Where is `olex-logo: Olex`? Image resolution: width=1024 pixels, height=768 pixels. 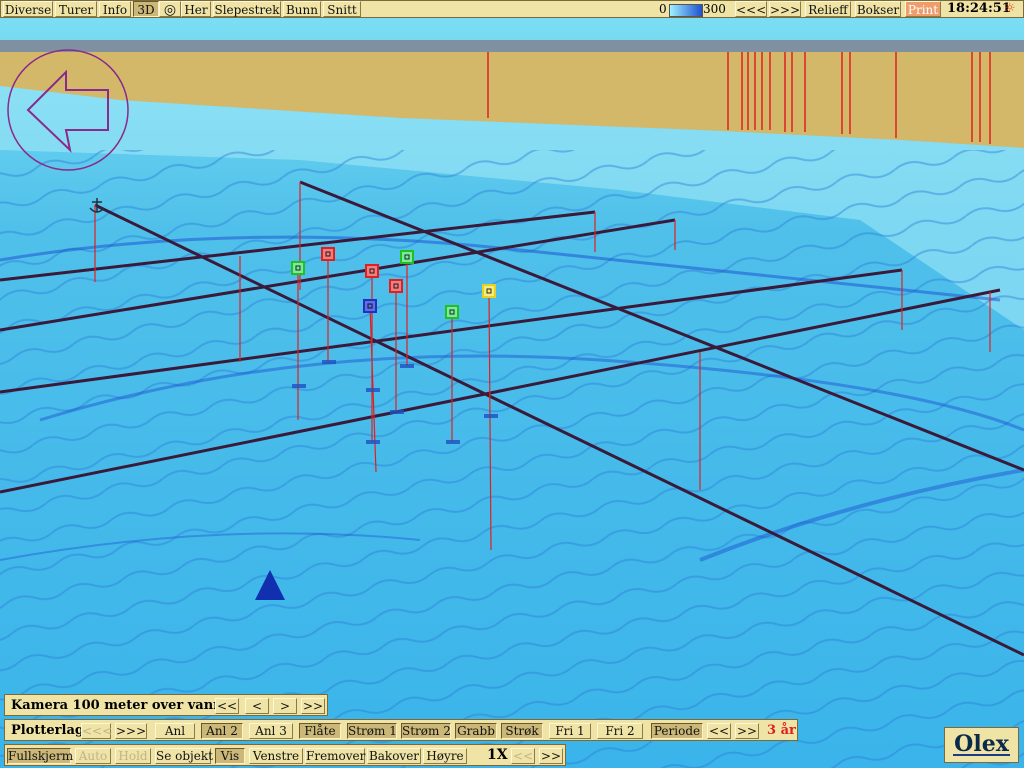
olex-logo: Olex is located at coordinates (981, 745).